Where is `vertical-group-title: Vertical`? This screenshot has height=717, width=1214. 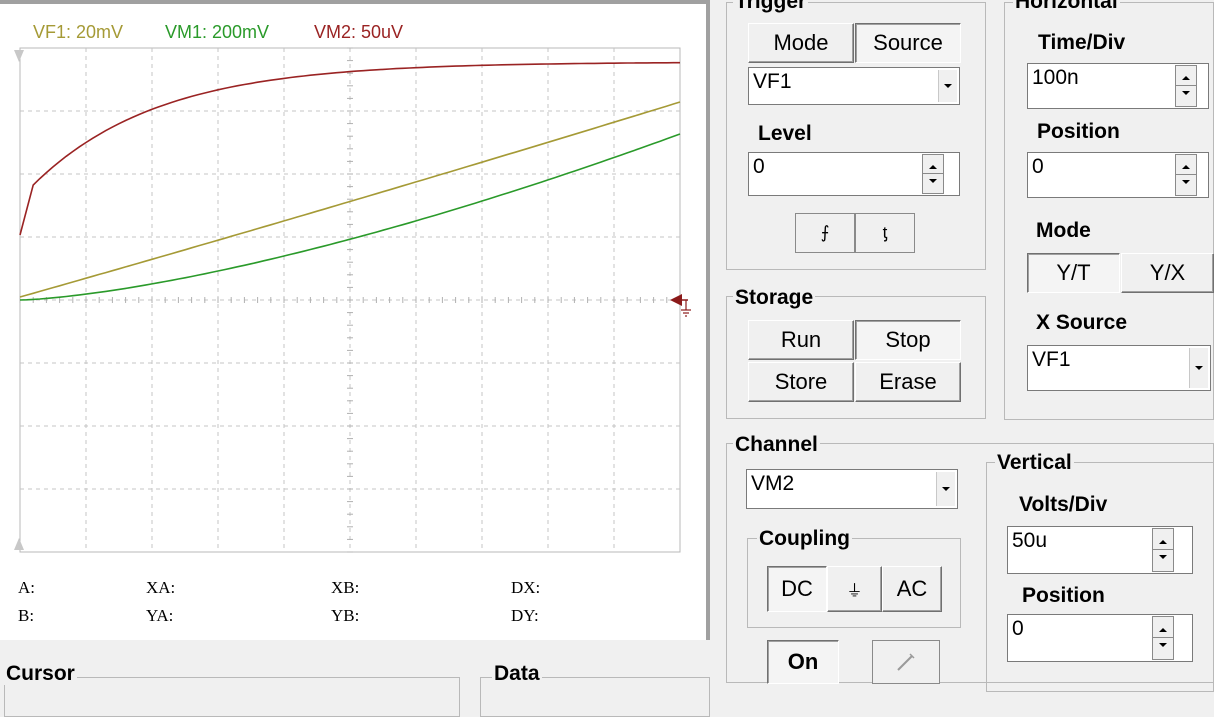
vertical-group-title: Vertical is located at coordinates (1034, 462).